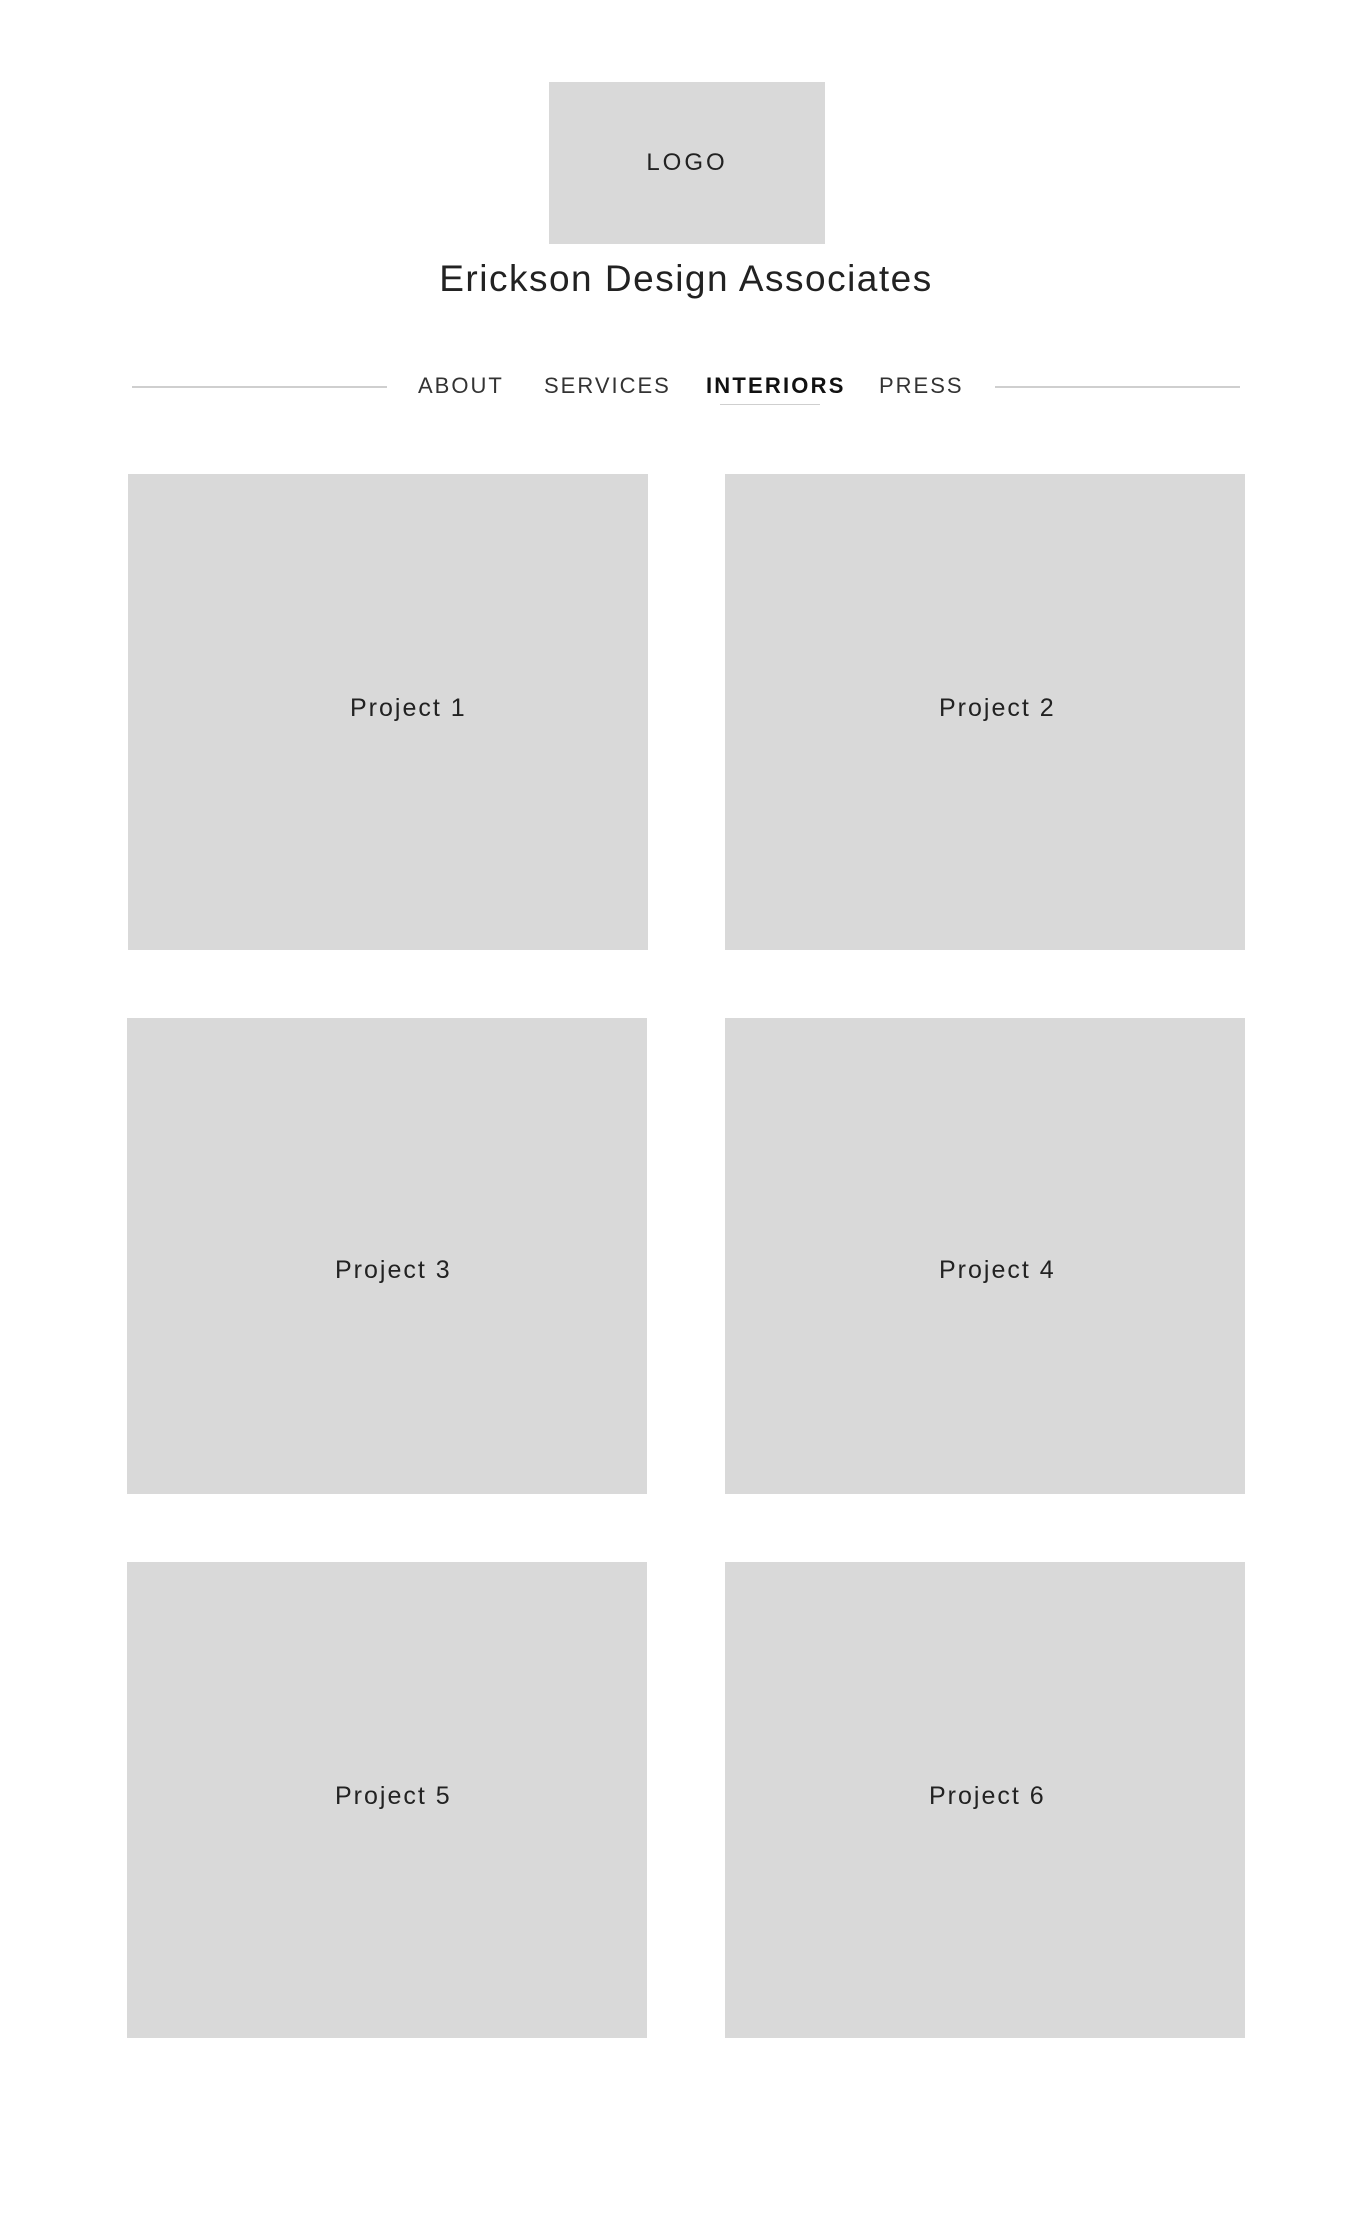  Describe the element at coordinates (770, 404) in the screenshot. I see `nav-active-indicator` at that location.